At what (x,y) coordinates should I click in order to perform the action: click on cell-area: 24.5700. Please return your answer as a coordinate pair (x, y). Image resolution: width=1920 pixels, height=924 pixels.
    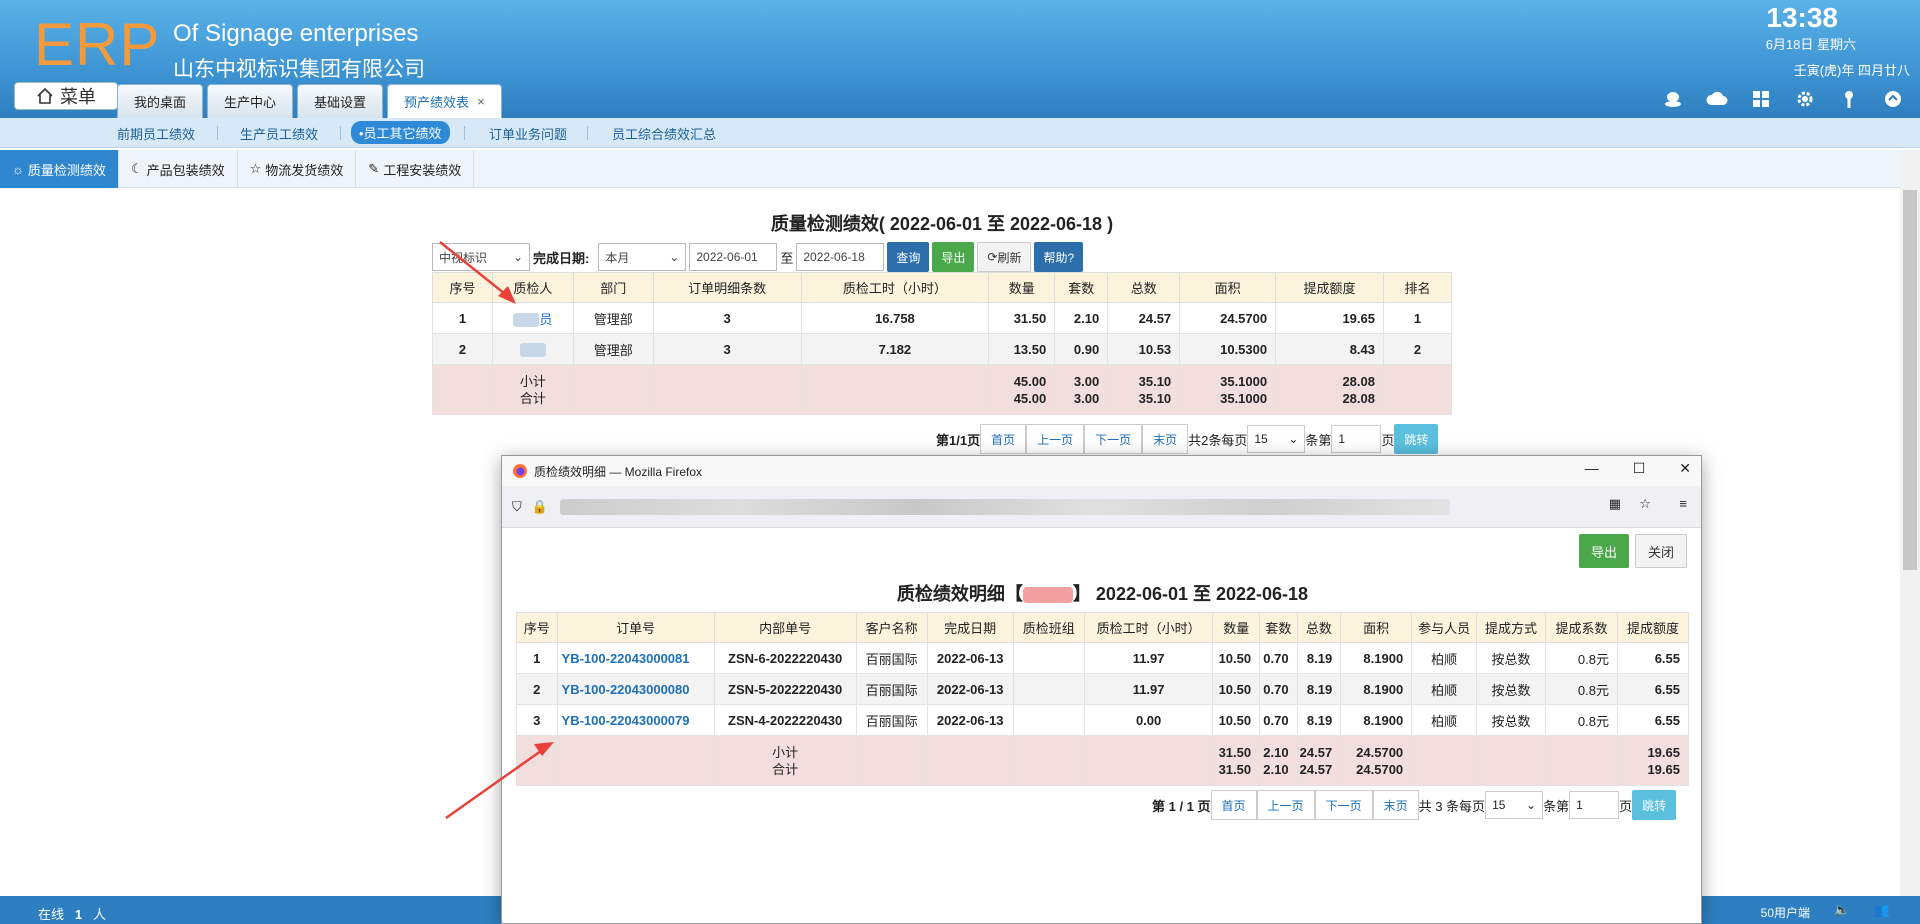
    Looking at the image, I should click on (1228, 318).